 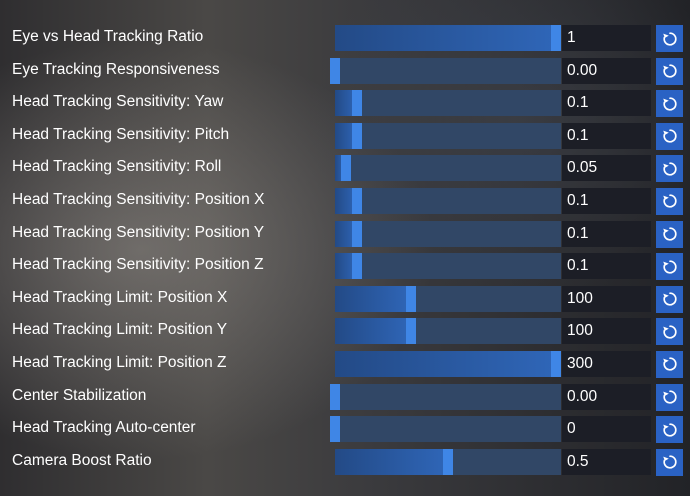 I want to click on setting-row-2: Eye Tracking Responsiveness 0.00, so click(x=345, y=70).